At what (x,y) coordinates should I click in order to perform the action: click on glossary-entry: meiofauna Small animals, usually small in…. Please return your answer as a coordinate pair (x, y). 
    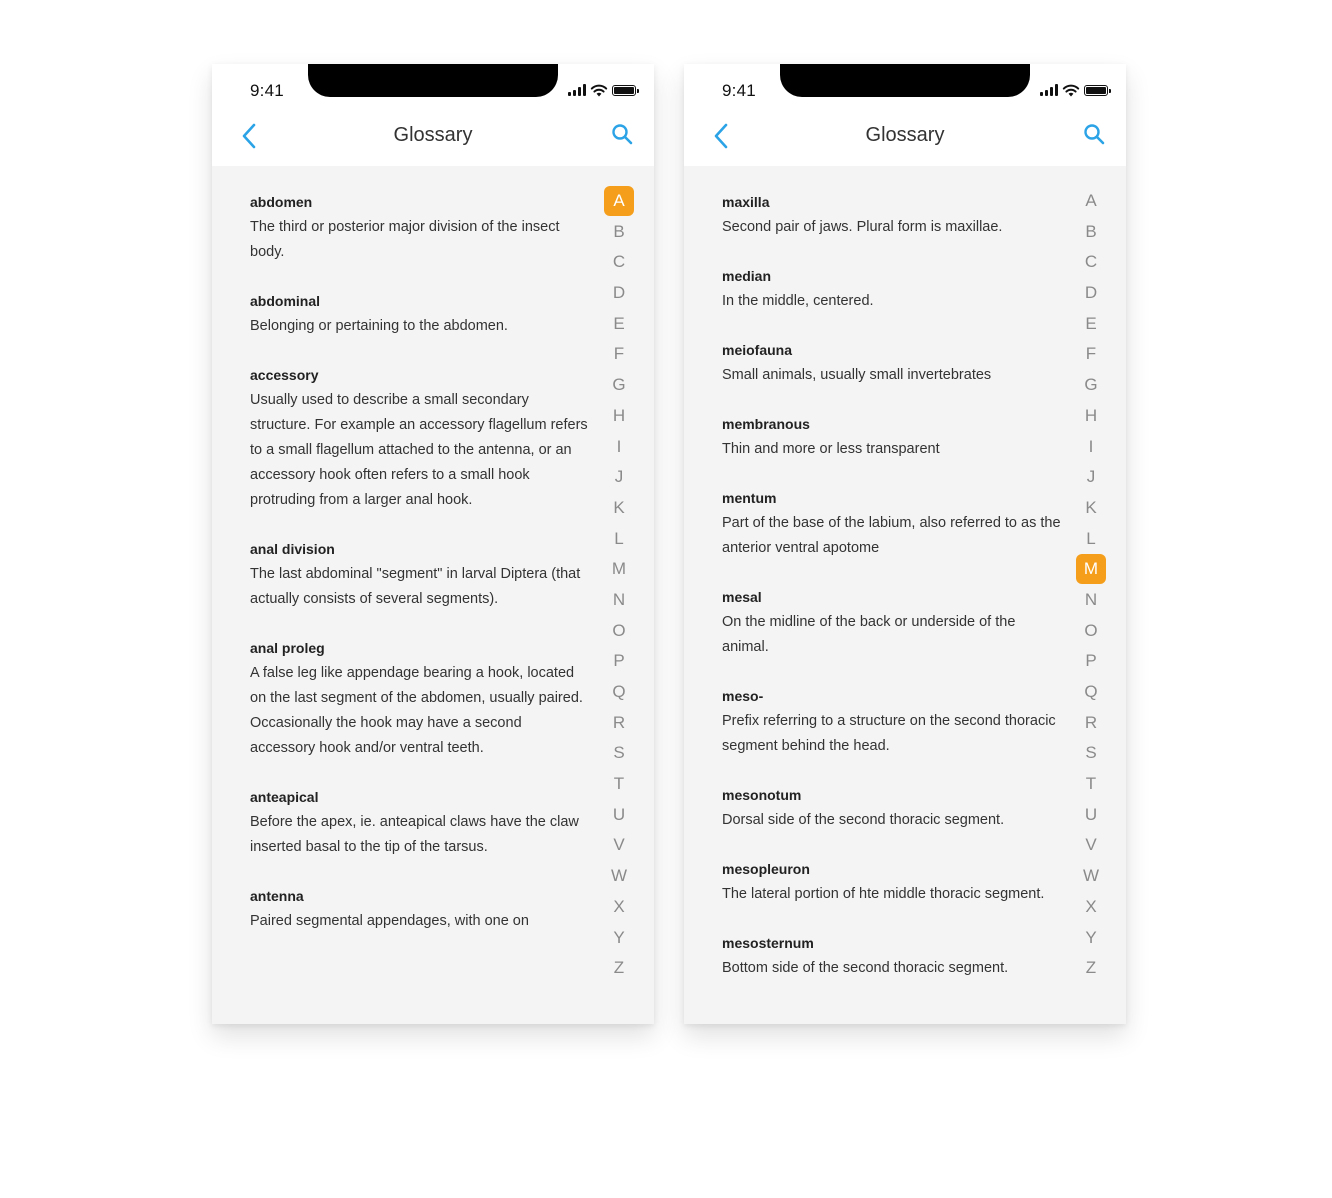
    Looking at the image, I should click on (892, 363).